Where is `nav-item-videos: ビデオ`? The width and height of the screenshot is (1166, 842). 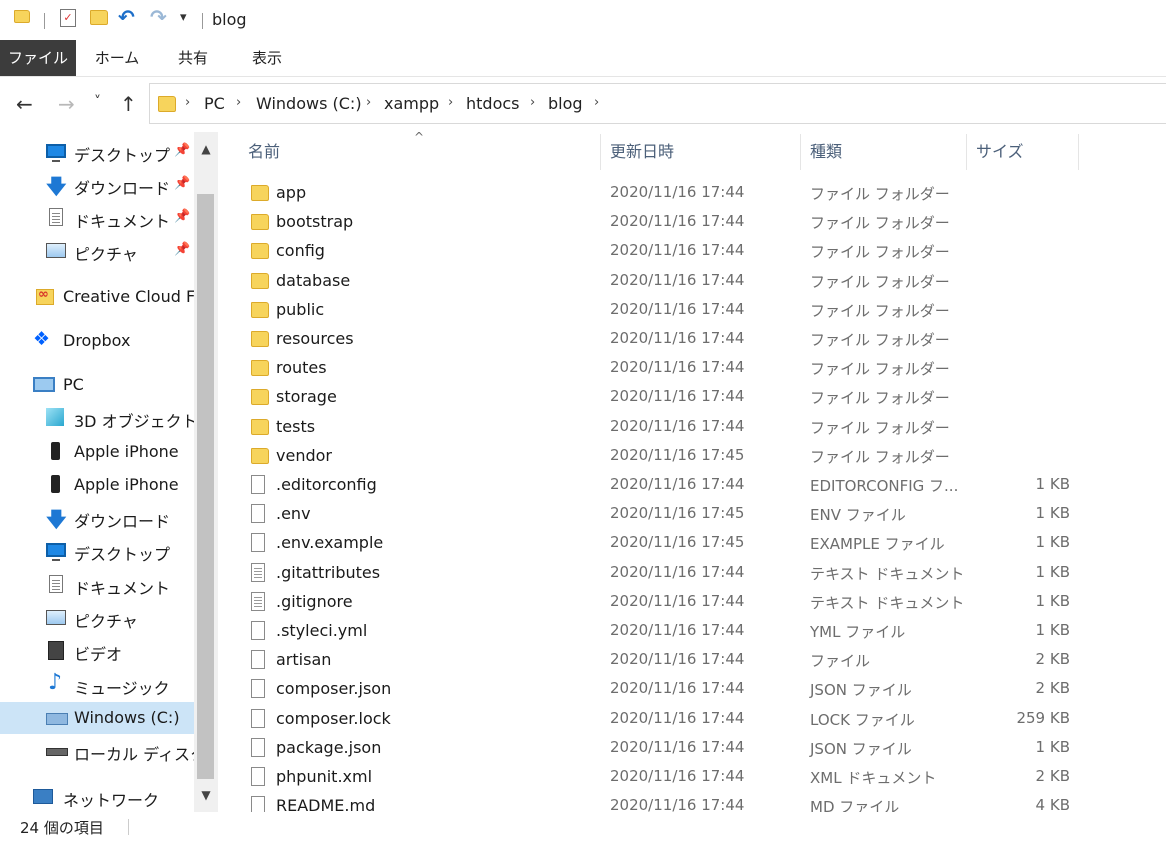 nav-item-videos: ビデオ is located at coordinates (97, 651).